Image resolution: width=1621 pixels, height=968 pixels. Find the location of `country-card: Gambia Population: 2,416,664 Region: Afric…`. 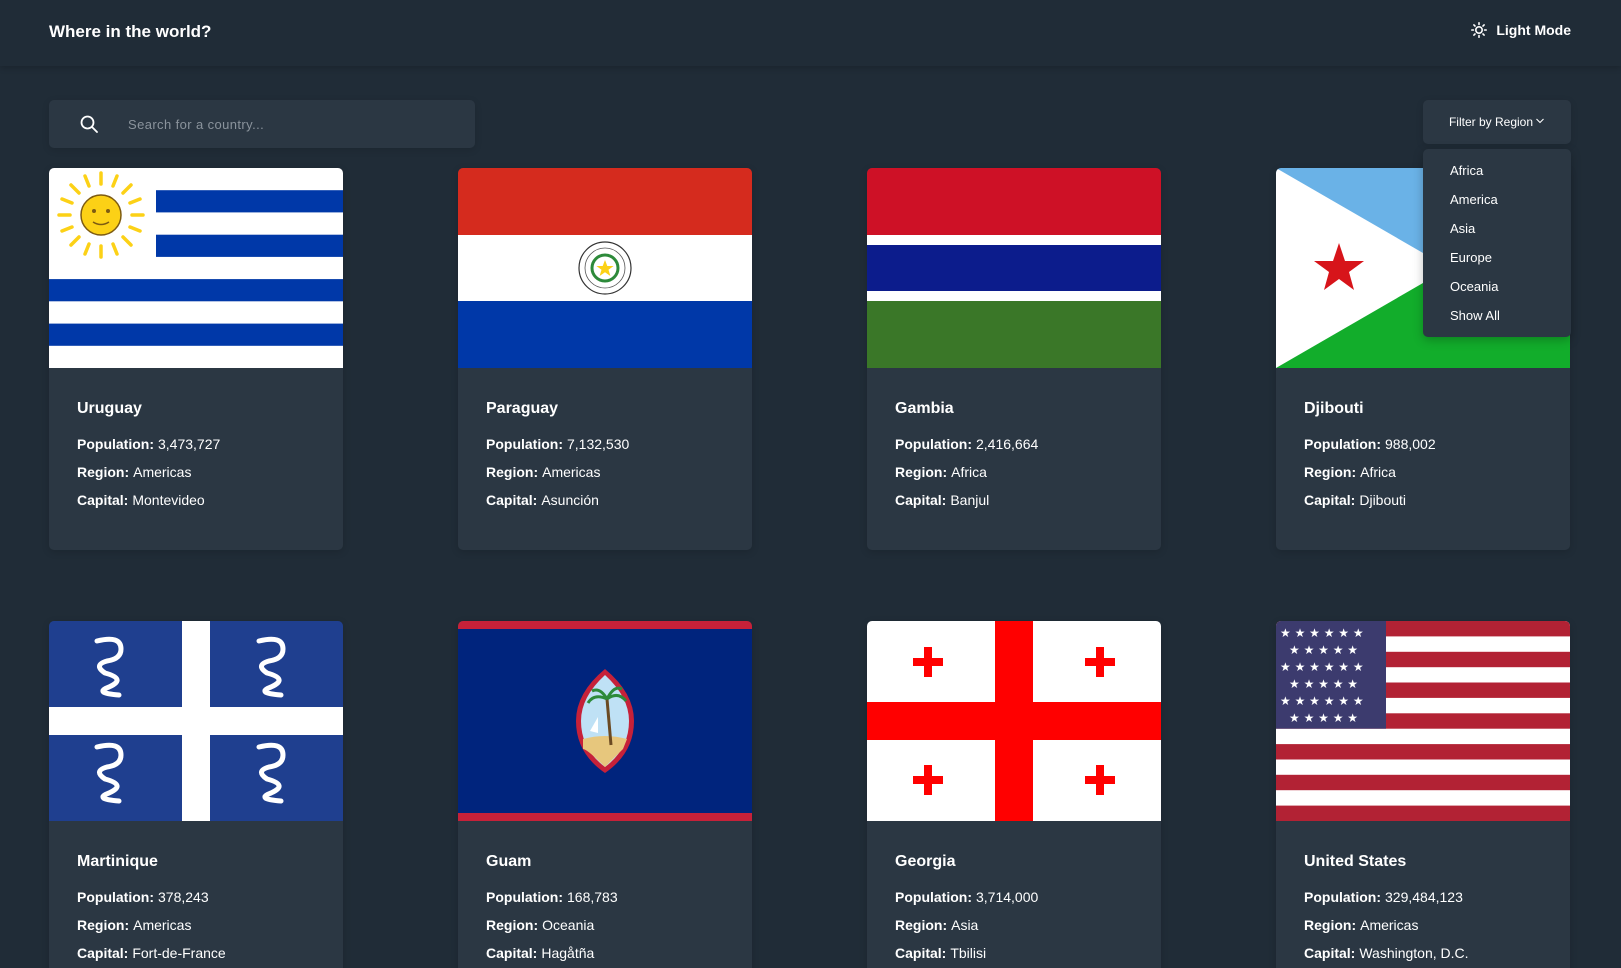

country-card: Gambia Population: 2,416,664 Region: Afric… is located at coordinates (1014, 359).